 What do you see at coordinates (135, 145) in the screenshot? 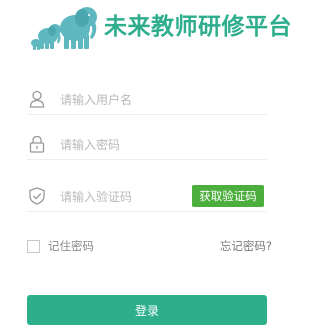
I see `password-input` at bounding box center [135, 145].